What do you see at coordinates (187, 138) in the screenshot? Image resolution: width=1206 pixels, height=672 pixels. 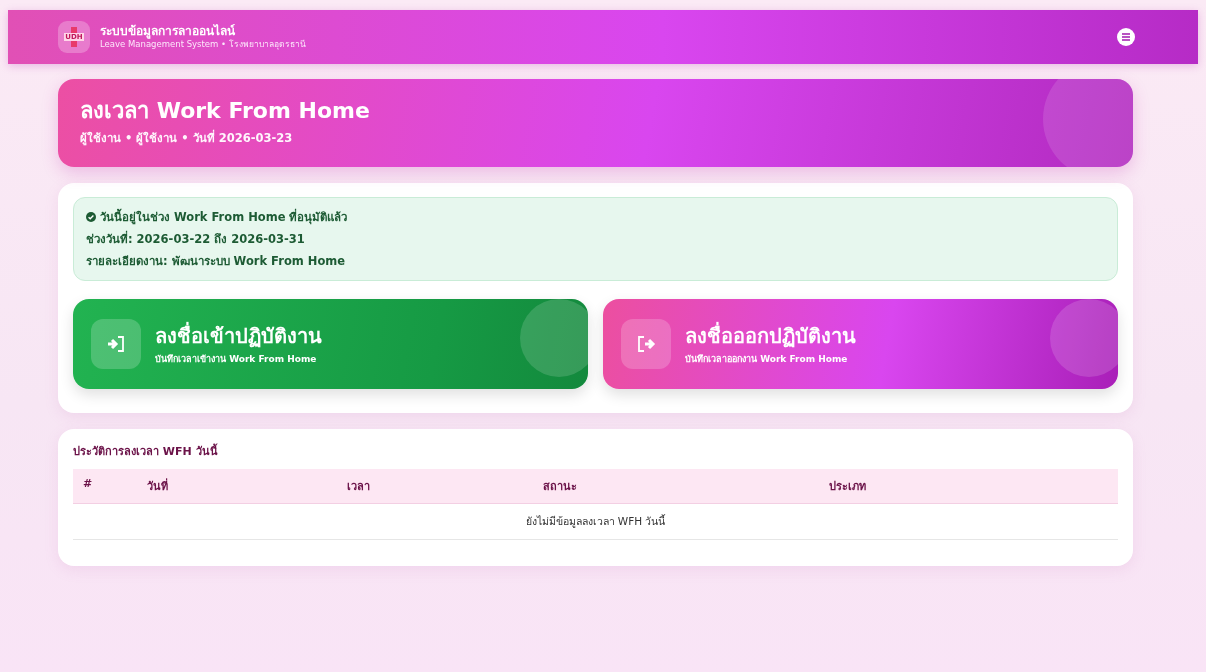 I see `page-subtitle: ผู้ใช้งาน • ผู้ใช้งาน • วันที่ 2026-03-23` at bounding box center [187, 138].